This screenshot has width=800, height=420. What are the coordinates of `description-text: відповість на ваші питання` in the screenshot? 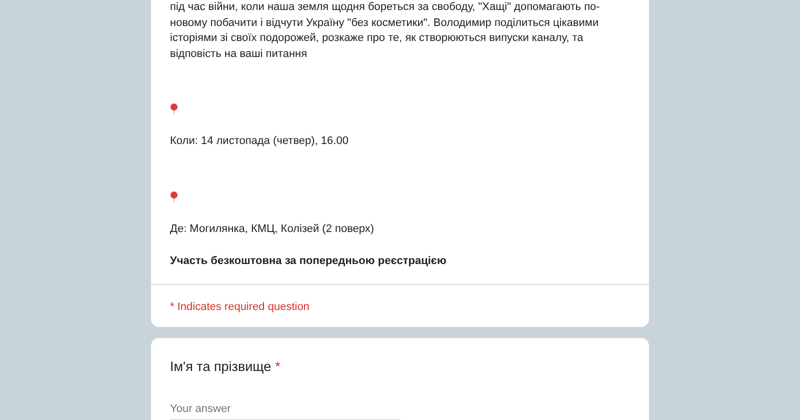 It's located at (239, 54).